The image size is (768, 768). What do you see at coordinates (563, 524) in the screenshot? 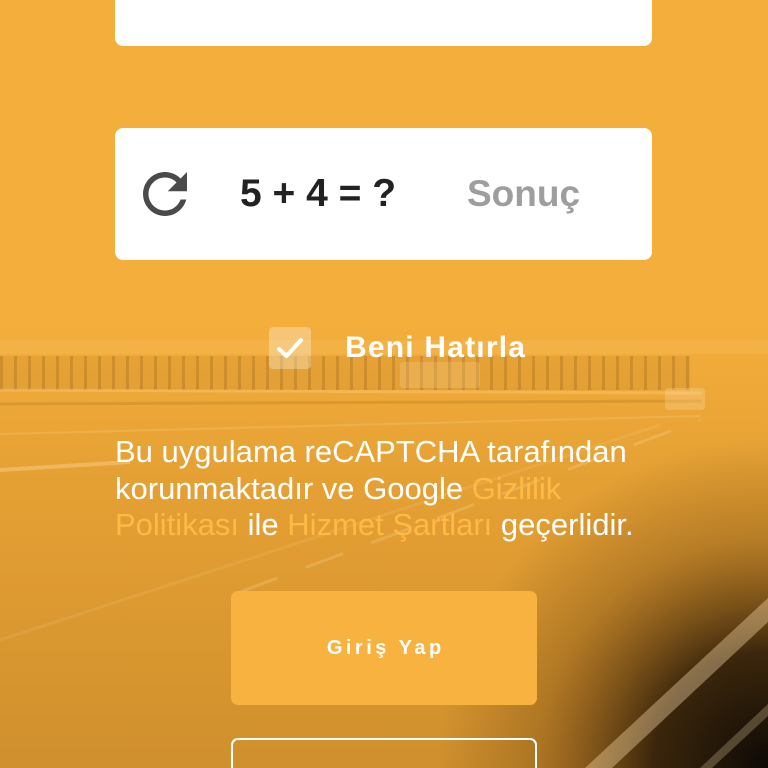
I see `notice-text-after: geçerlidir.` at bounding box center [563, 524].